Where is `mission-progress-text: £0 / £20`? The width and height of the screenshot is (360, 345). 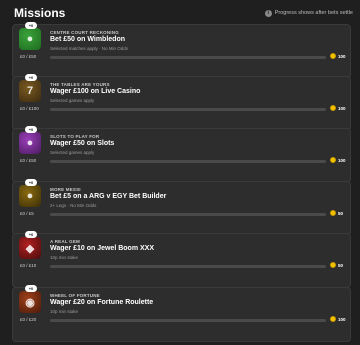
mission-progress-text: £0 / £20 is located at coordinates (28, 319).